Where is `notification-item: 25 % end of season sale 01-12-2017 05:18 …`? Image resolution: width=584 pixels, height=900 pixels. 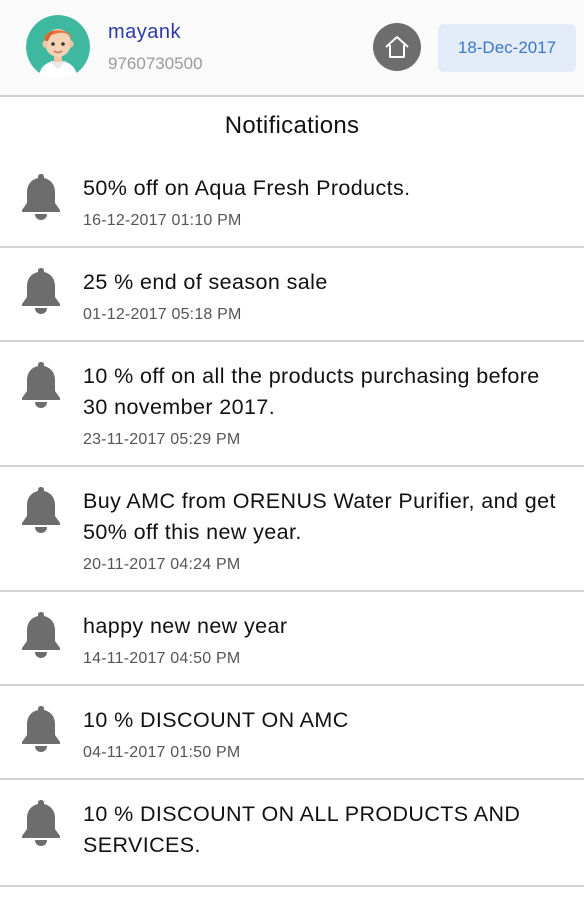
notification-item: 25 % end of season sale 01-12-2017 05:18 … is located at coordinates (292, 295).